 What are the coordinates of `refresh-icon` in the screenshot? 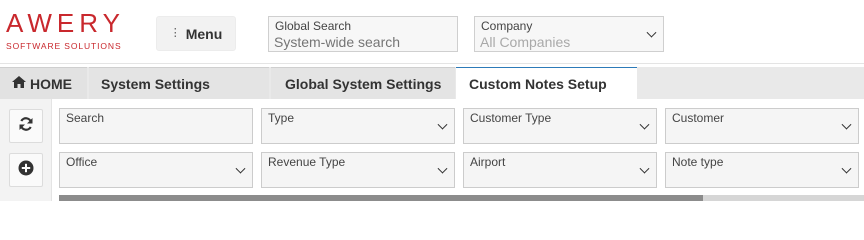 It's located at (26, 126).